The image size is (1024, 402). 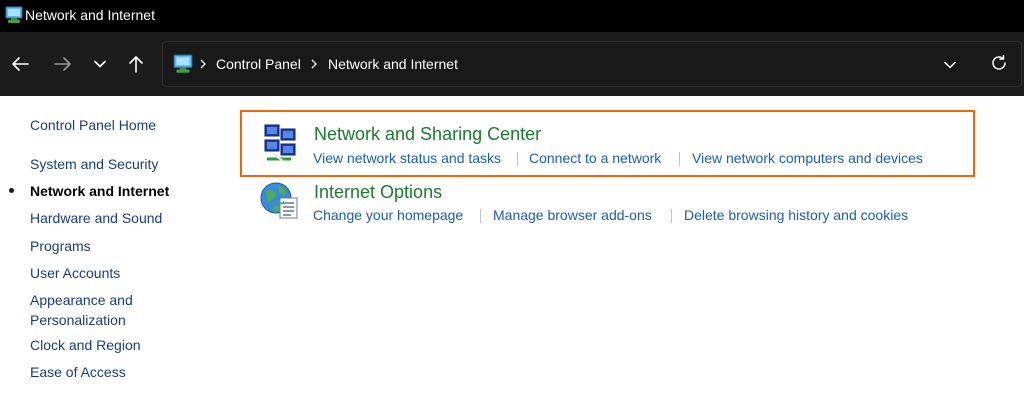 I want to click on refresh-button, so click(x=999, y=65).